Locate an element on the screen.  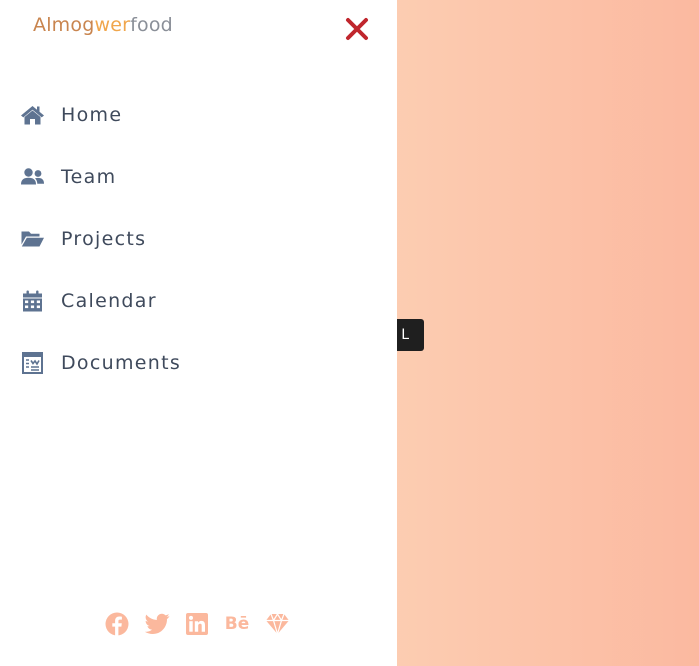
social-links: Bē is located at coordinates (204, 624).